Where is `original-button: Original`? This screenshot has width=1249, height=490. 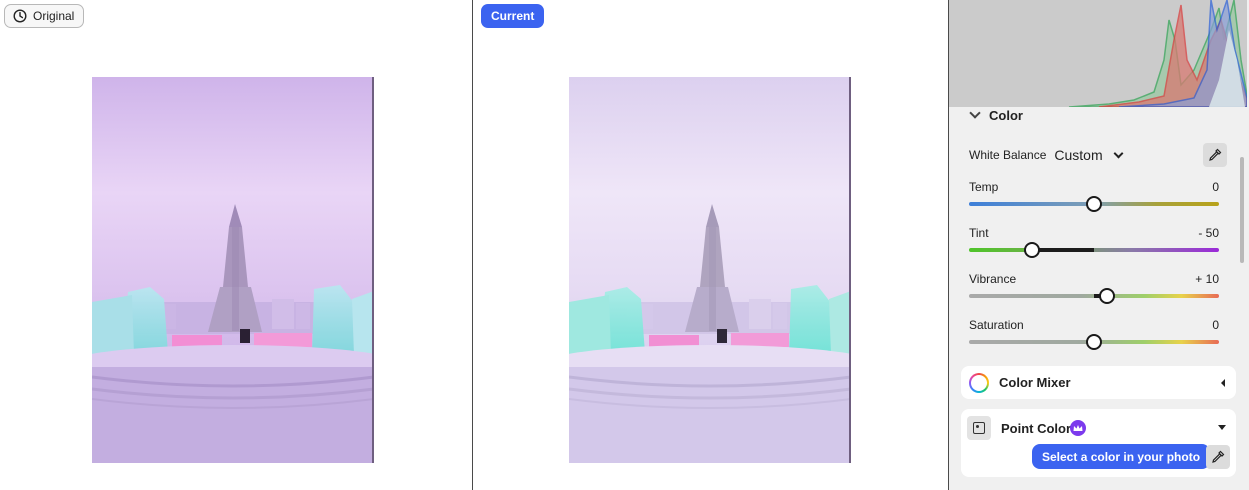
original-button: Original is located at coordinates (44, 16).